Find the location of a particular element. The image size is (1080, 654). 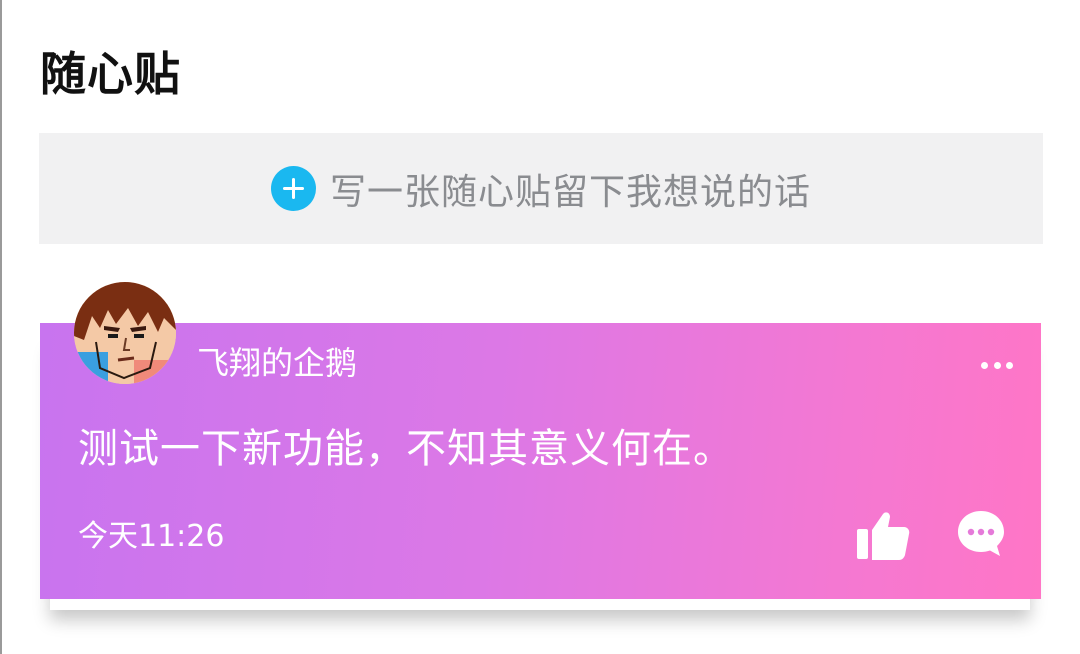

thumbs-up-icon is located at coordinates (883, 536).